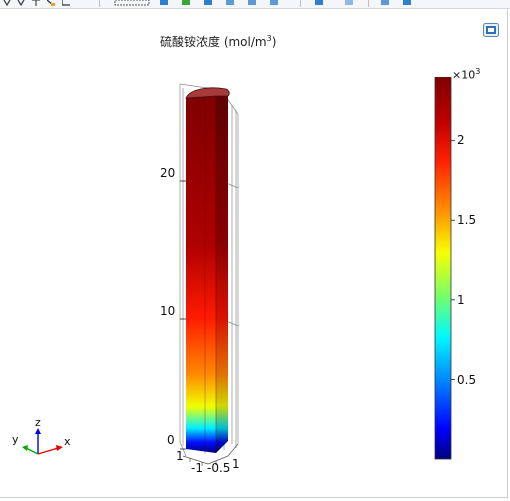 Image resolution: width=510 pixels, height=501 pixels. What do you see at coordinates (164, 3) in the screenshot?
I see `scene-light-icon` at bounding box center [164, 3].